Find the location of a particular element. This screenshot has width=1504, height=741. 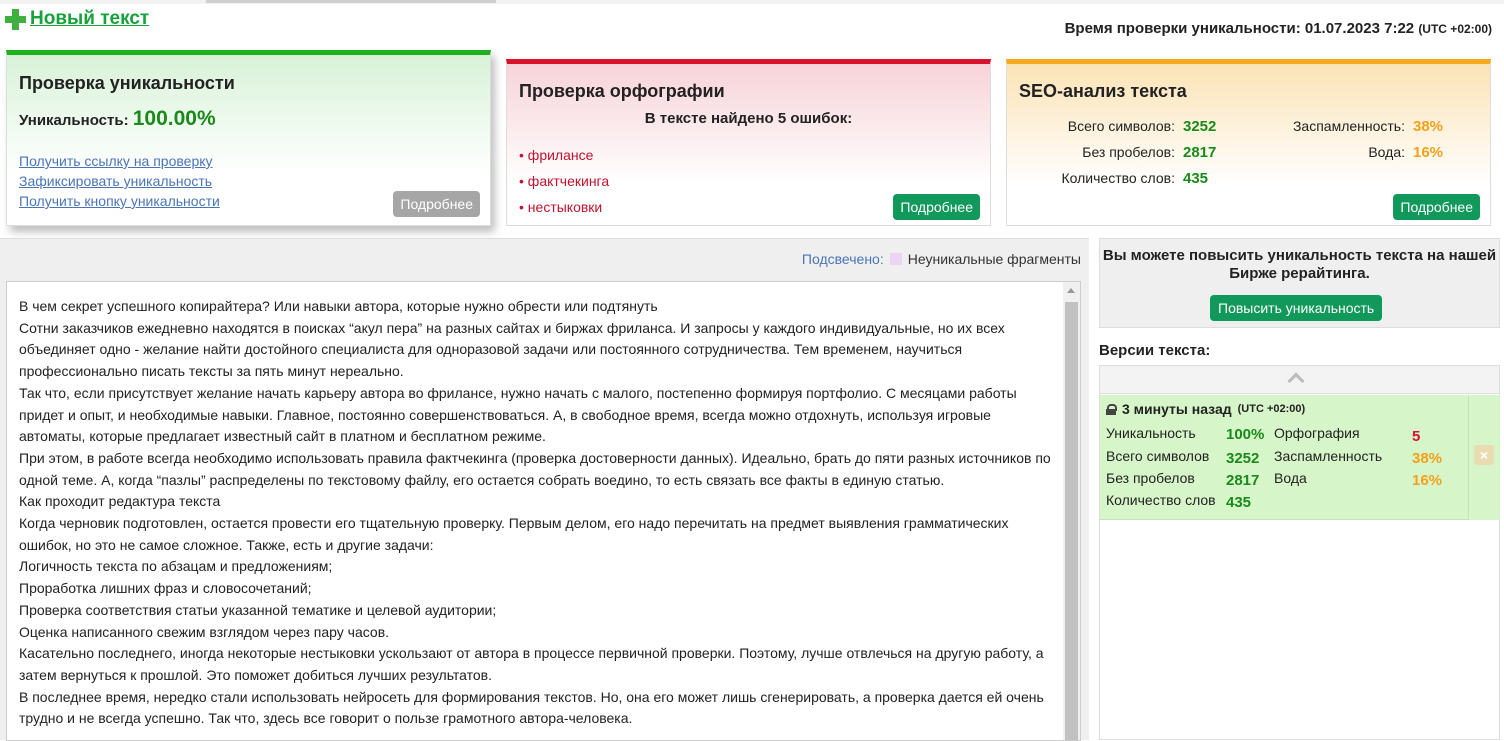

seo-spam-label: Заспамленность: is located at coordinates (1348, 126).